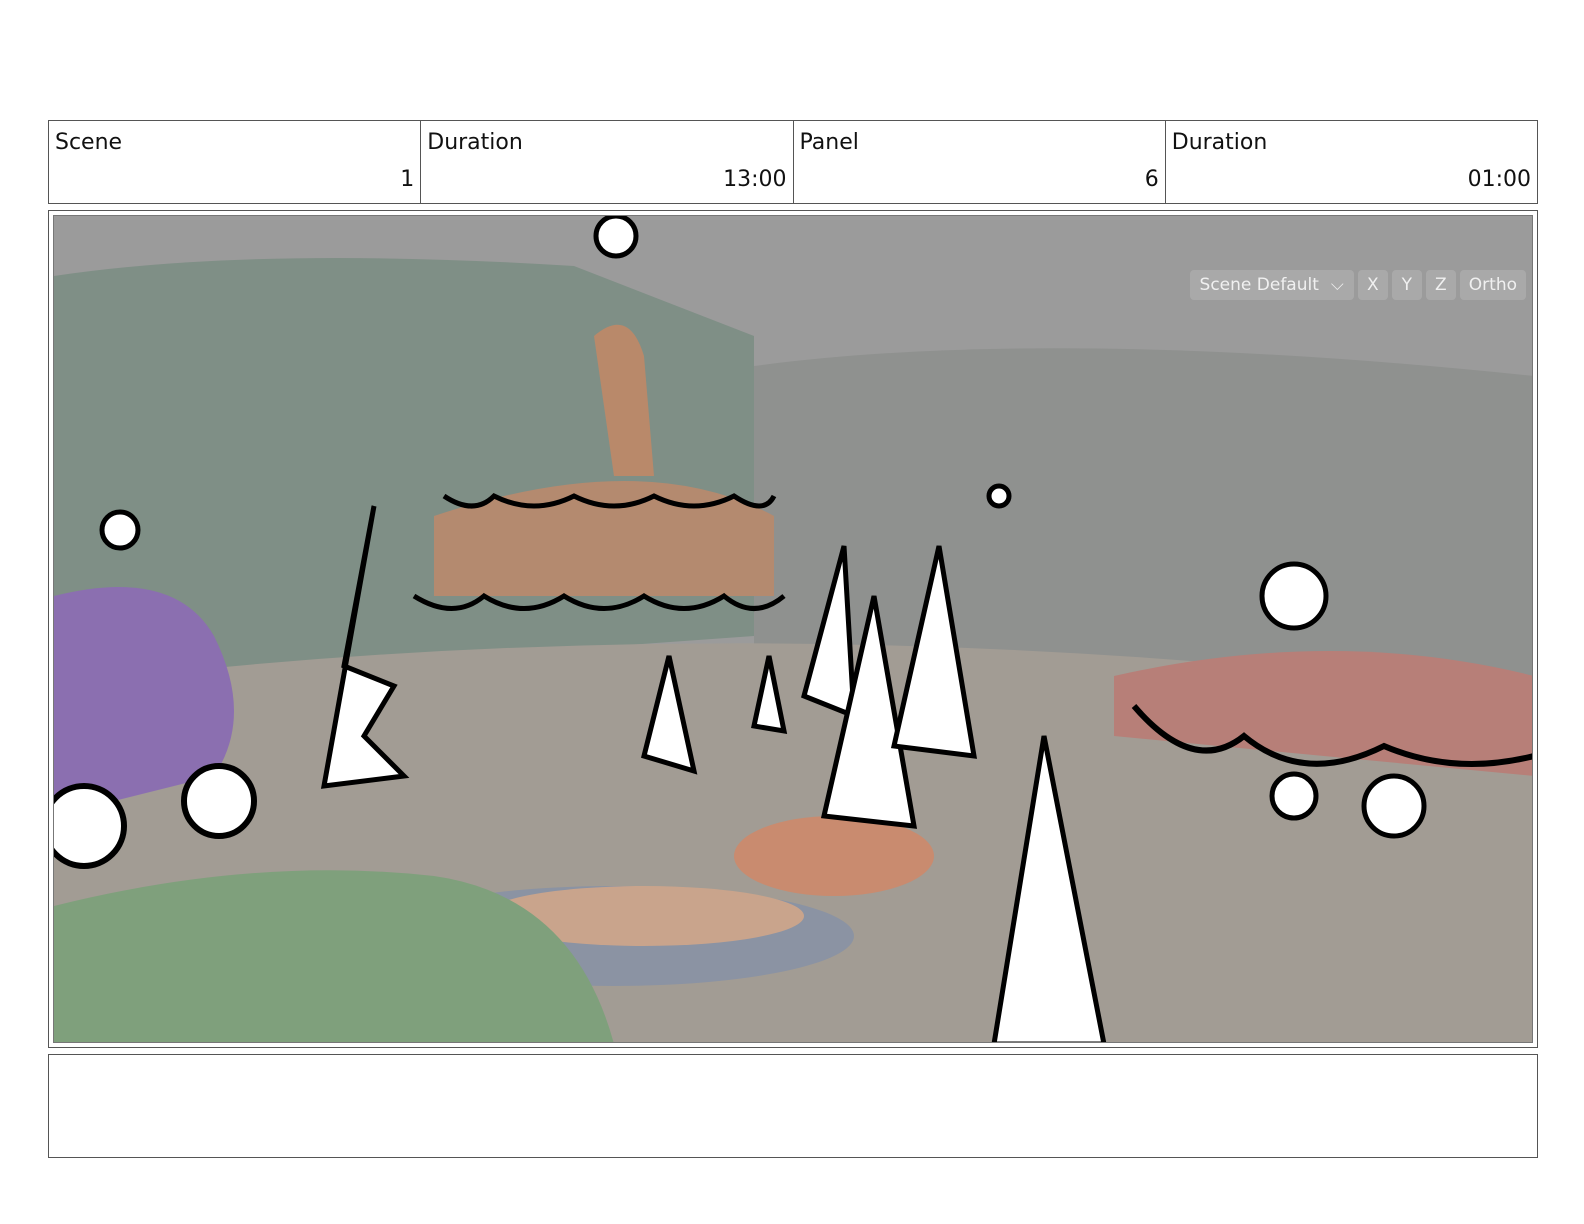 The height and width of the screenshot is (1224, 1584). I want to click on scene-cell: Scene 1, so click(235, 162).